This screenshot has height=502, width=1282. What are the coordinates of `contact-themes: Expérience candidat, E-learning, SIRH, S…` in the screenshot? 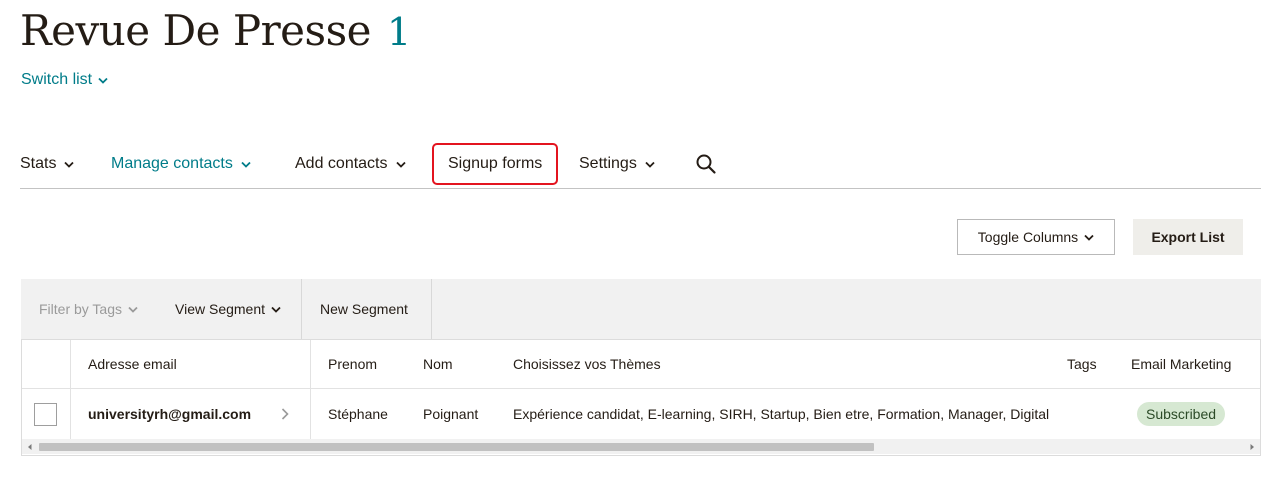 It's located at (781, 414).